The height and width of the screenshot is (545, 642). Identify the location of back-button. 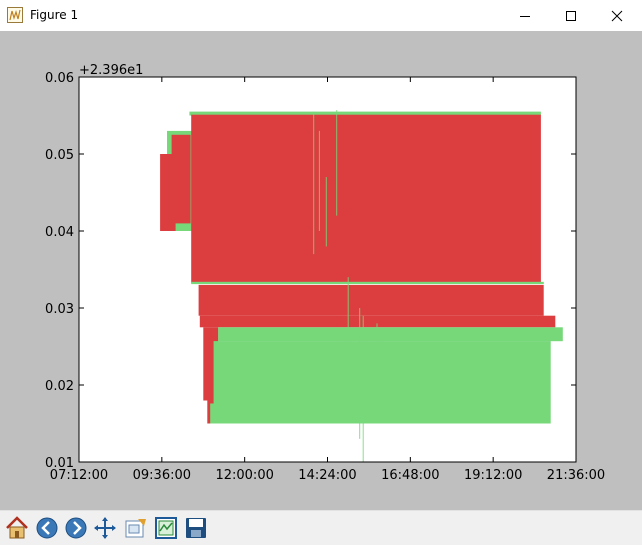
(47, 528).